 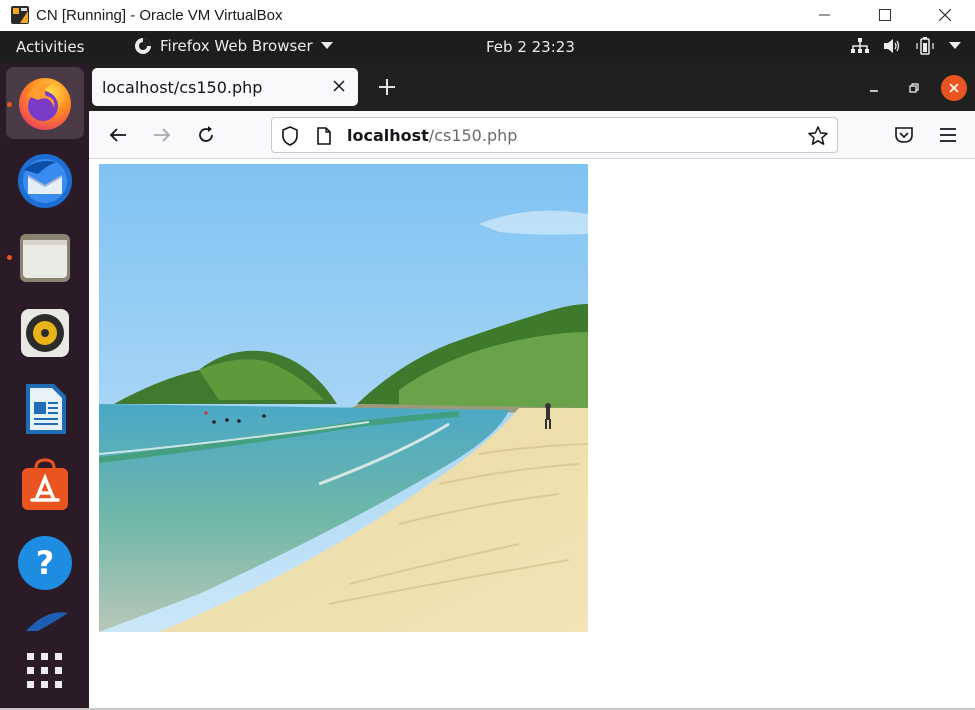 I want to click on restore-button, so click(x=914, y=88).